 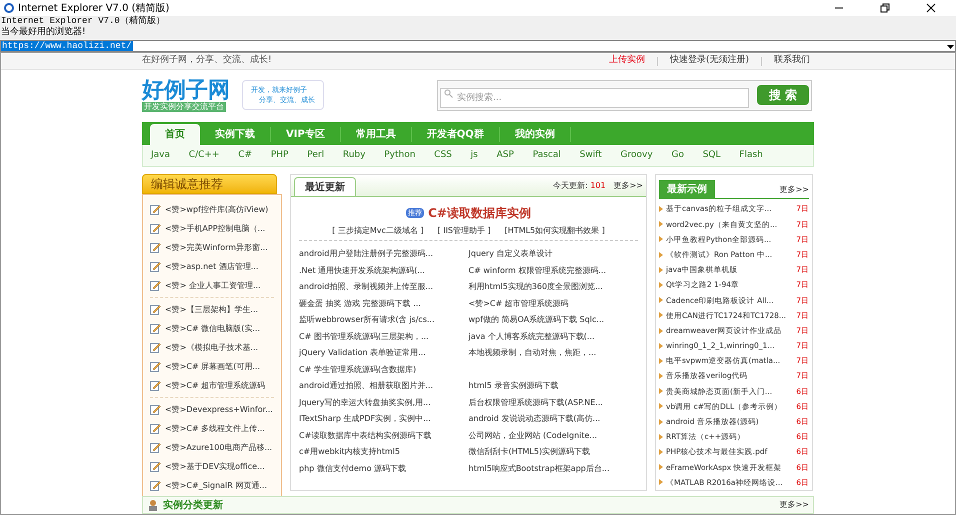 I want to click on quick-link: [ IIS管理助手 ], so click(x=464, y=231).